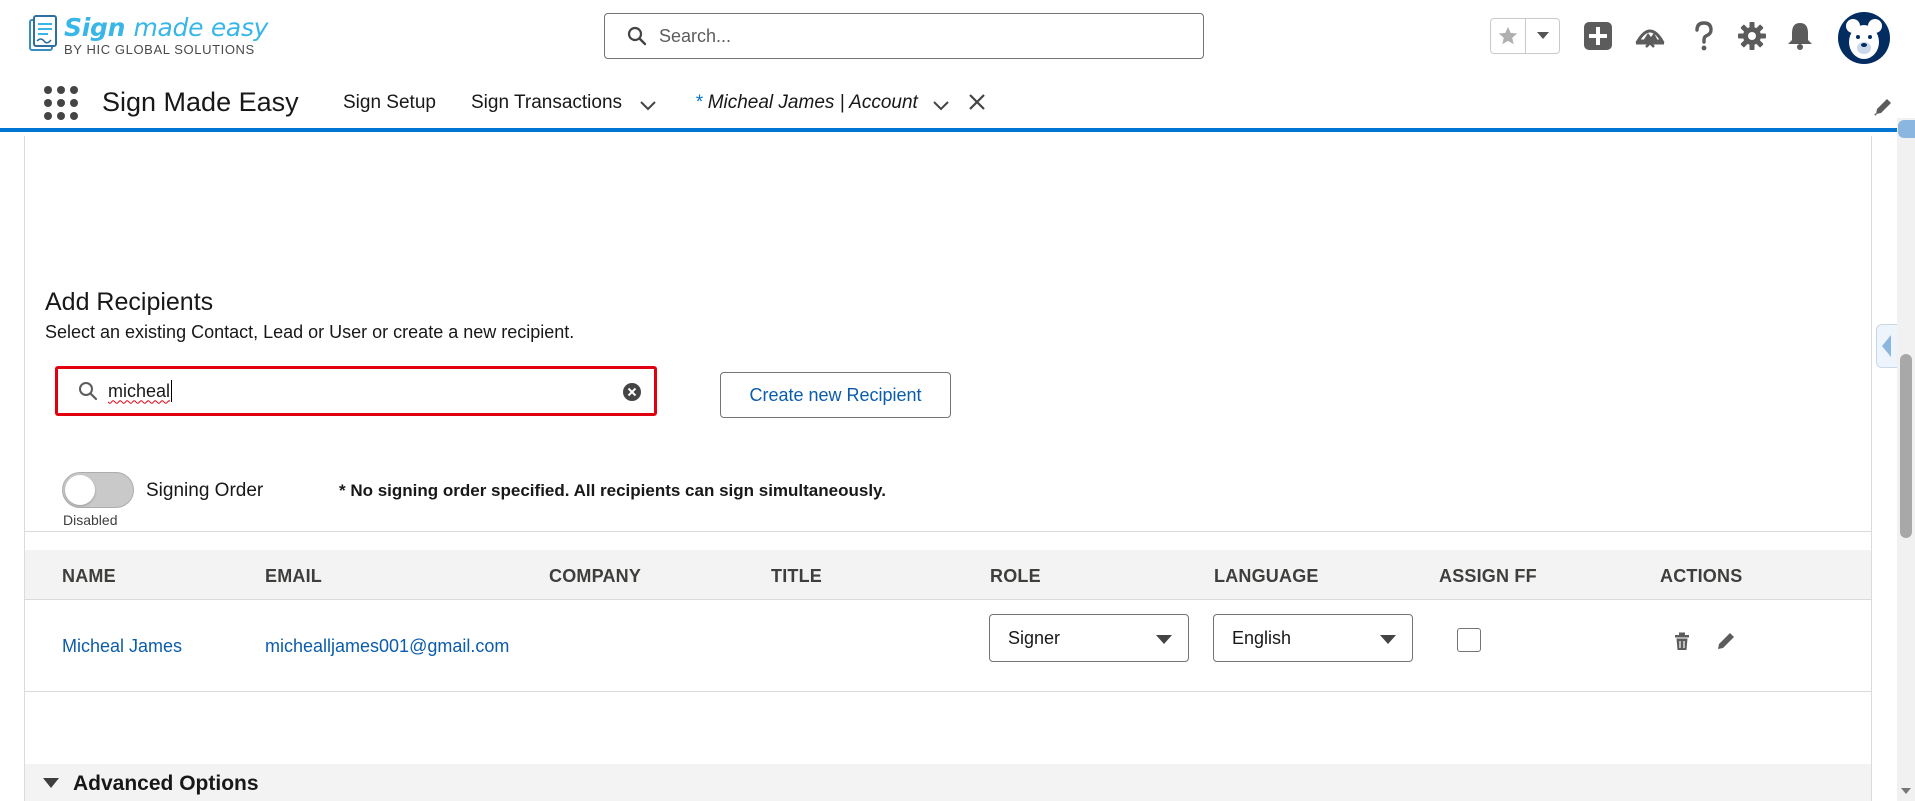  I want to click on chevron-left-icon, so click(1886, 346).